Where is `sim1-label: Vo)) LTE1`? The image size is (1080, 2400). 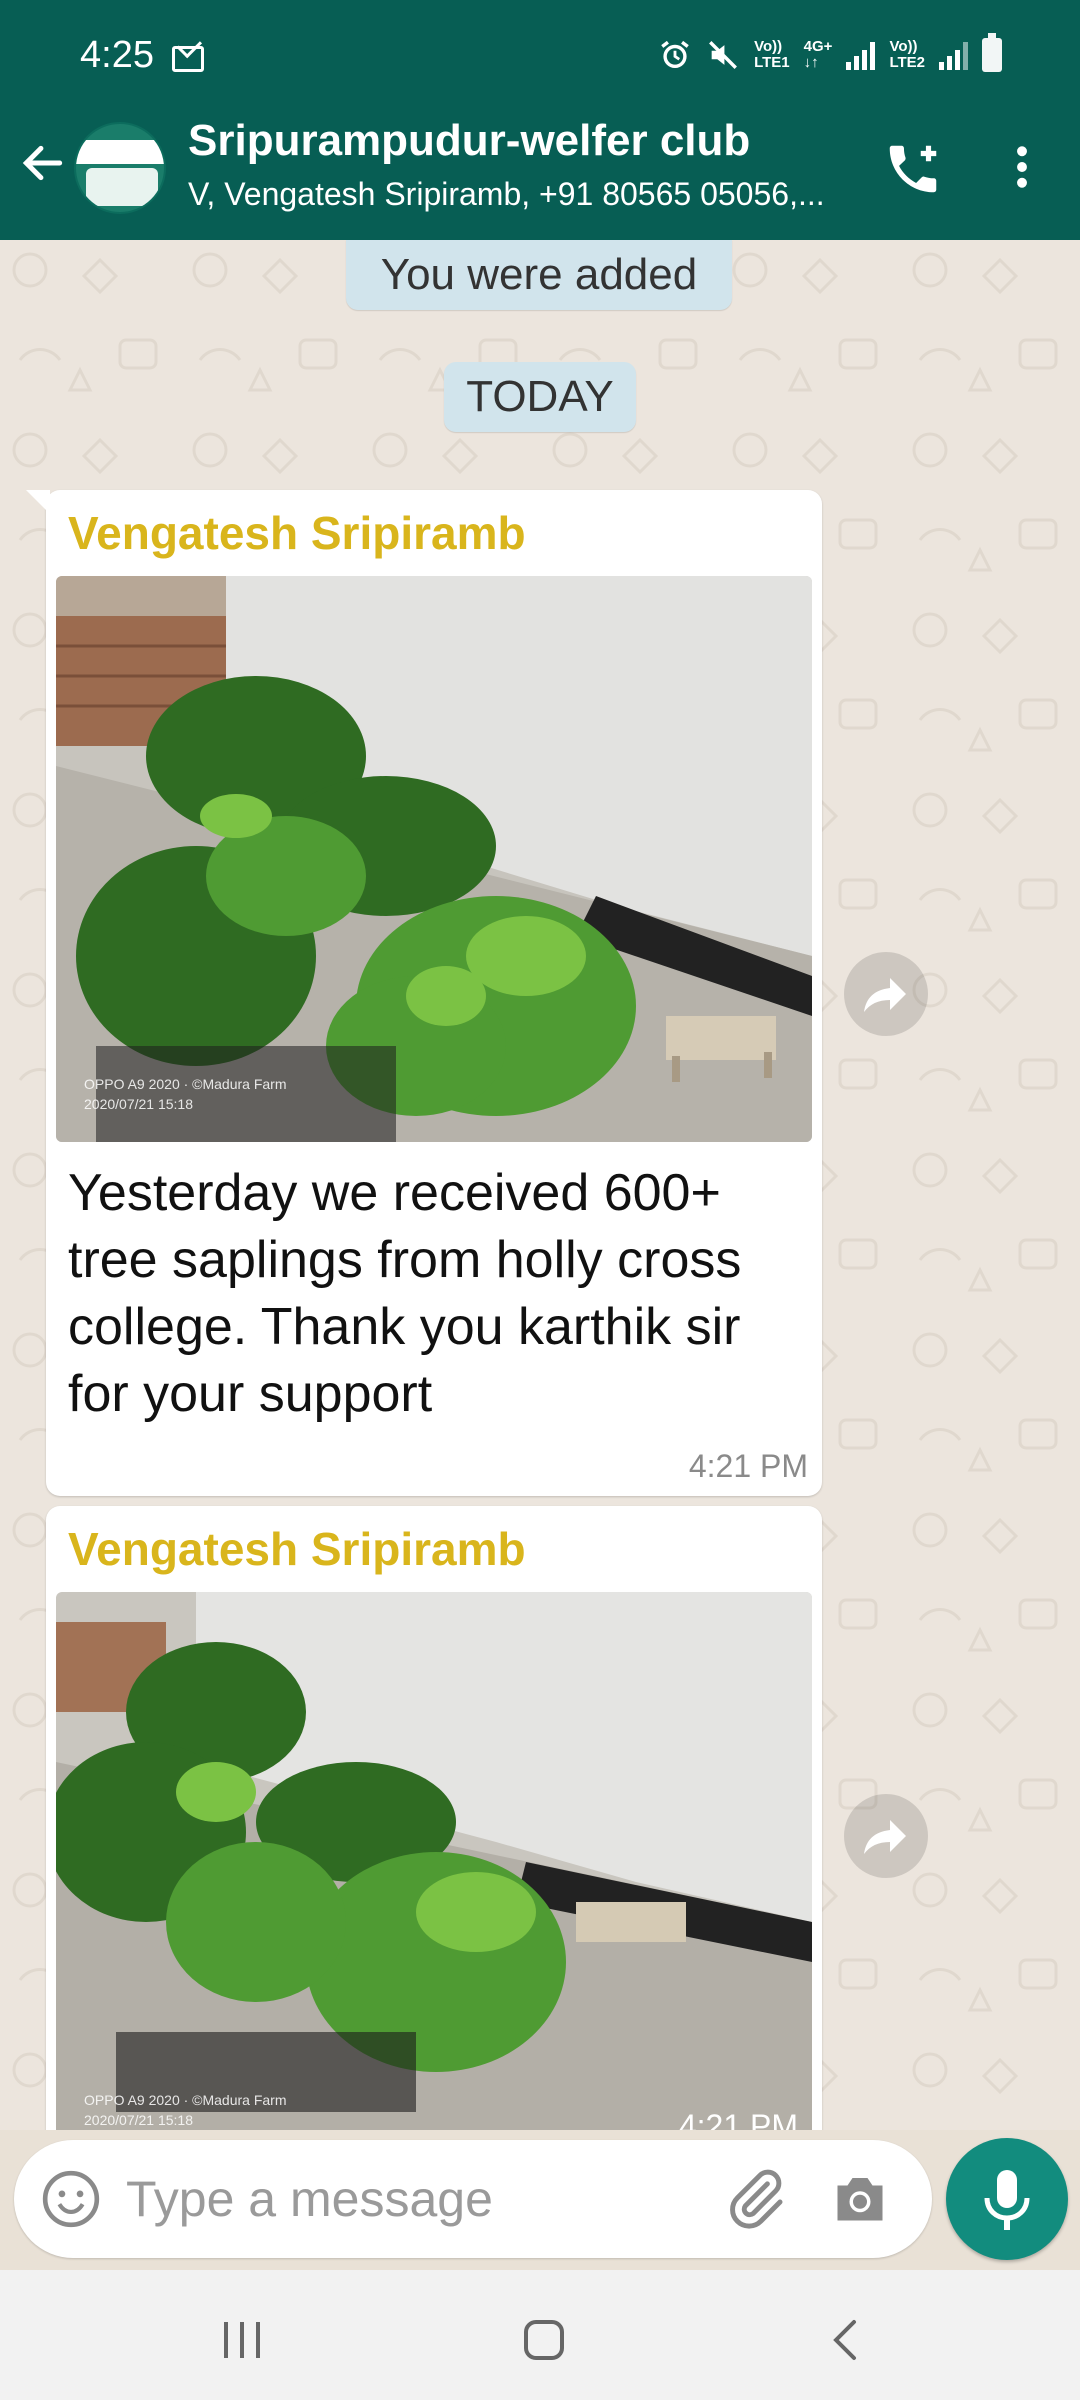 sim1-label: Vo)) LTE1 is located at coordinates (772, 54).